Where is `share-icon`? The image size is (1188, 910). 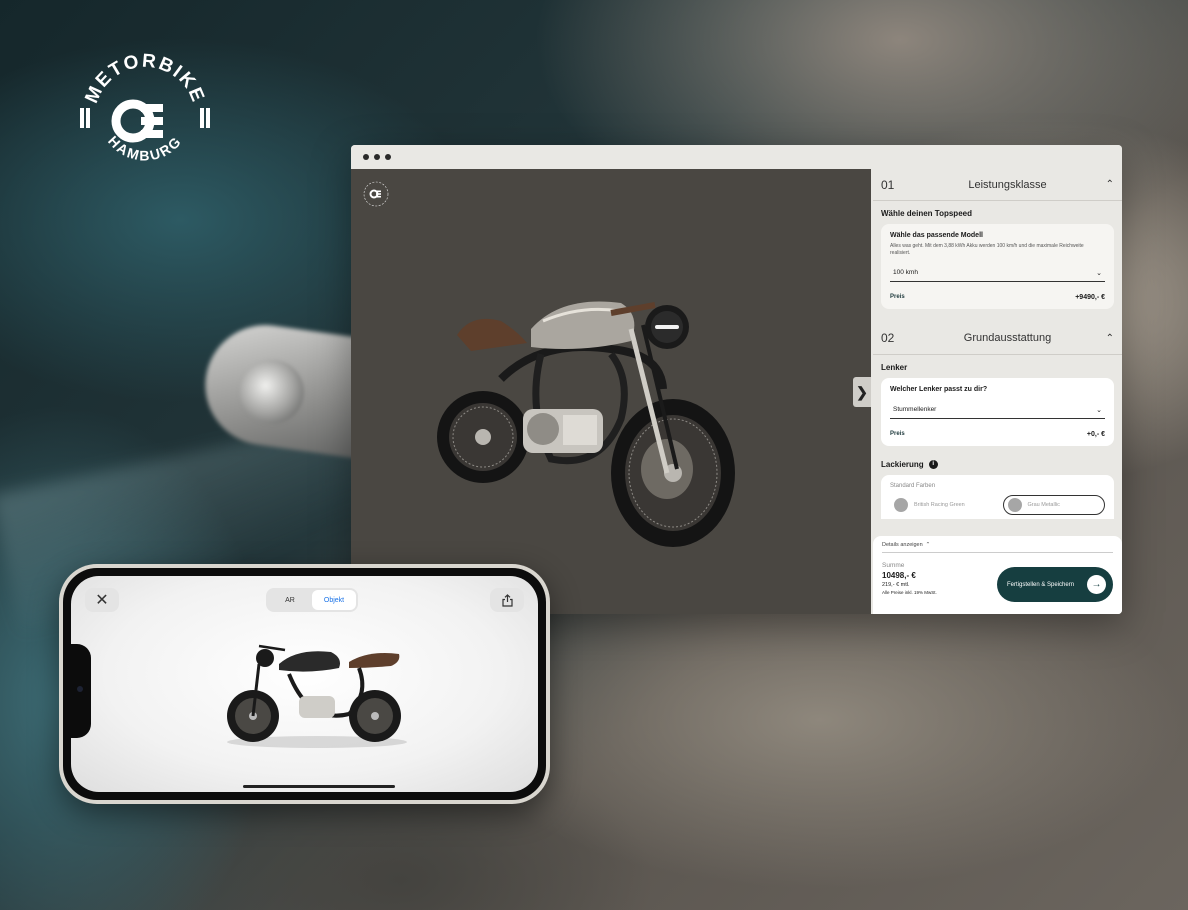 share-icon is located at coordinates (507, 600).